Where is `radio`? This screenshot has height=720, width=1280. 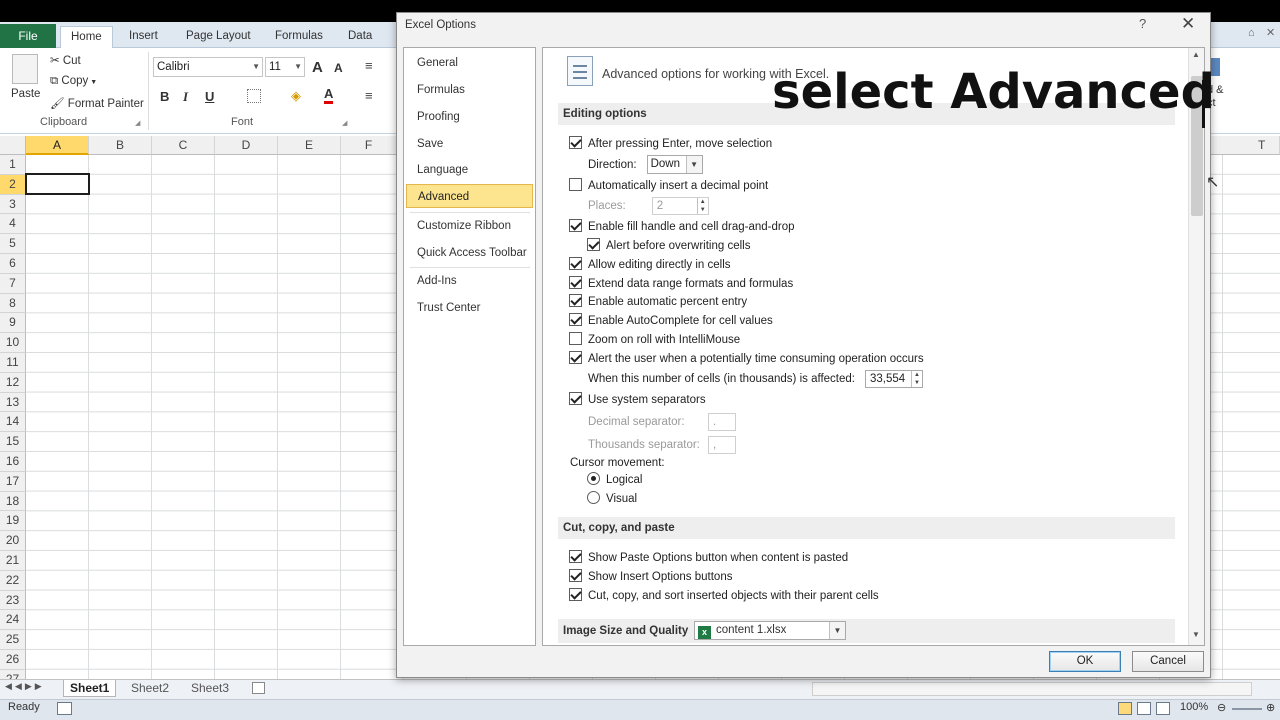
radio is located at coordinates (593, 497).